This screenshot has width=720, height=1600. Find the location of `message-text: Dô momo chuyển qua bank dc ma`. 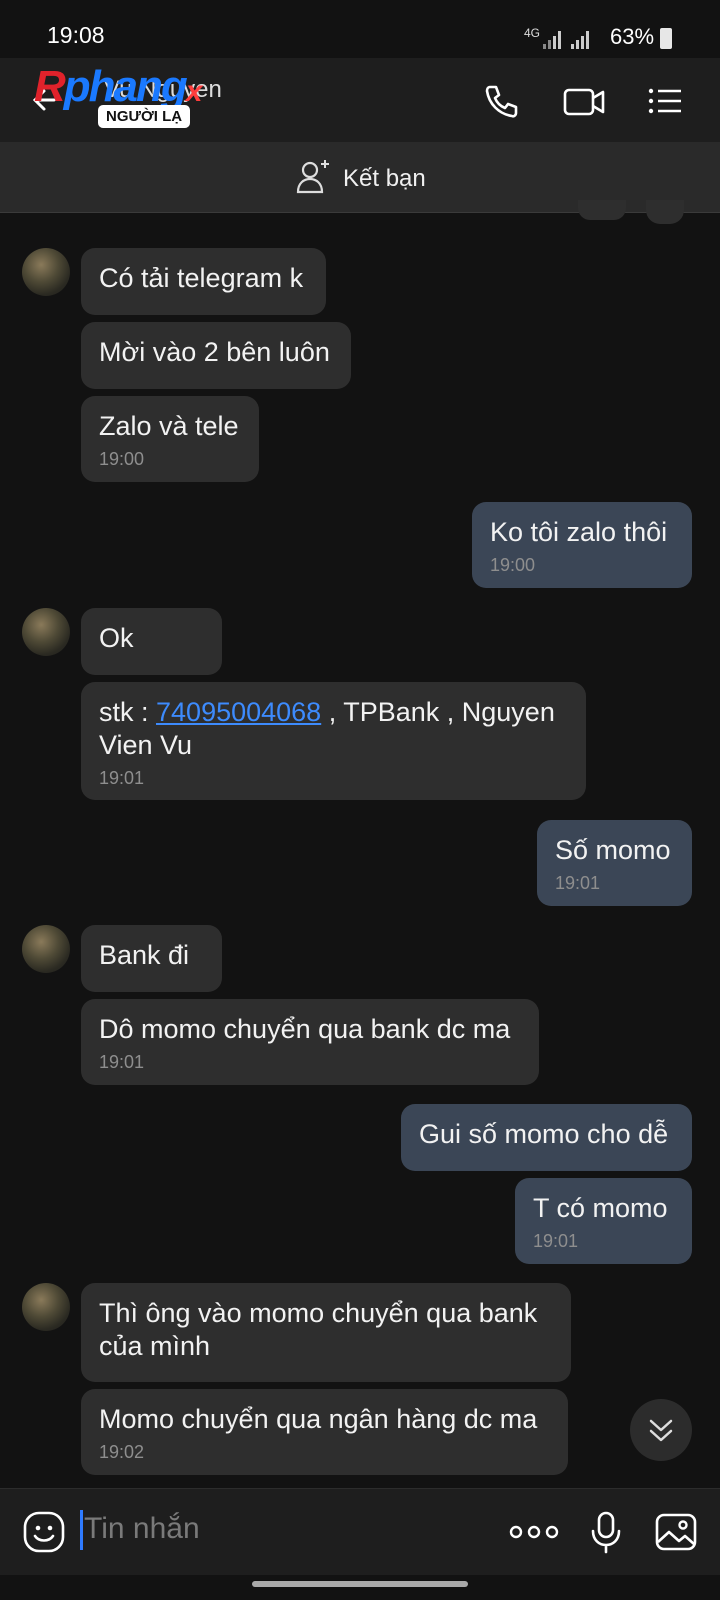

message-text: Dô momo chuyển qua bank dc ma is located at coordinates (305, 1029).